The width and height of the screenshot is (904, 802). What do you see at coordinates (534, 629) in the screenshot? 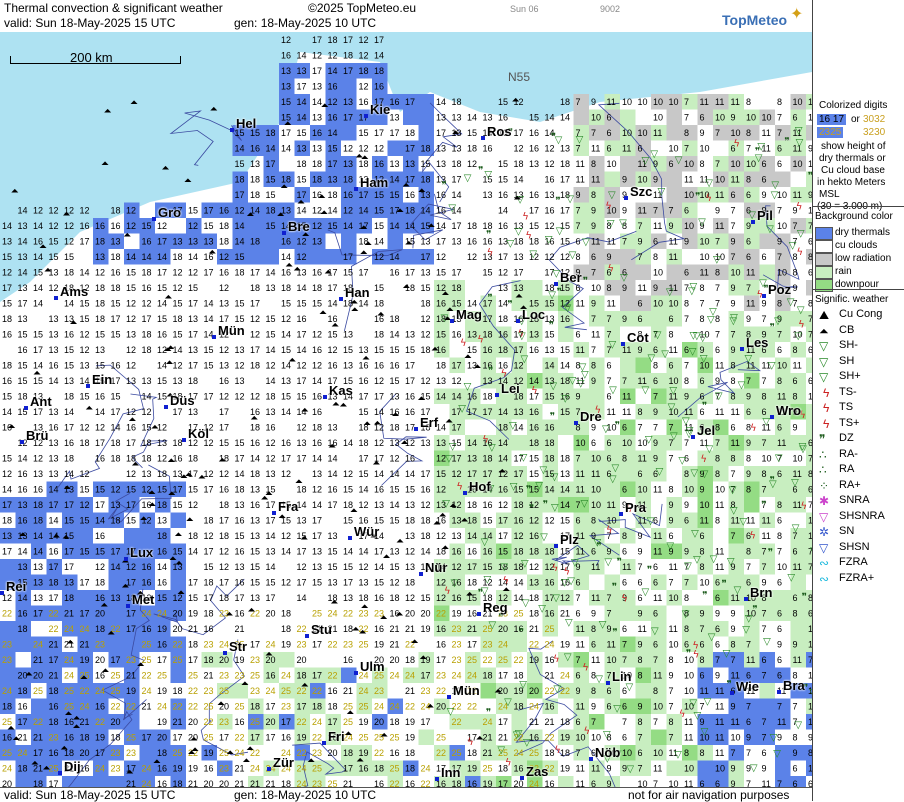
I see `svg-text: 21` at bounding box center [534, 629].